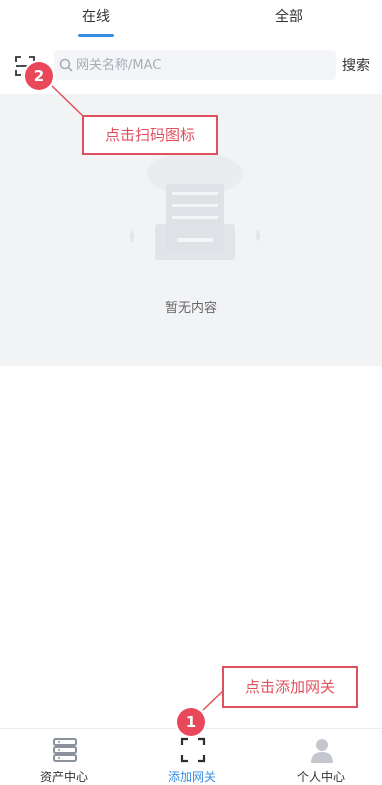 Image resolution: width=382 pixels, height=785 pixels. Describe the element at coordinates (66, 64) in the screenshot. I see `search-icon` at that location.